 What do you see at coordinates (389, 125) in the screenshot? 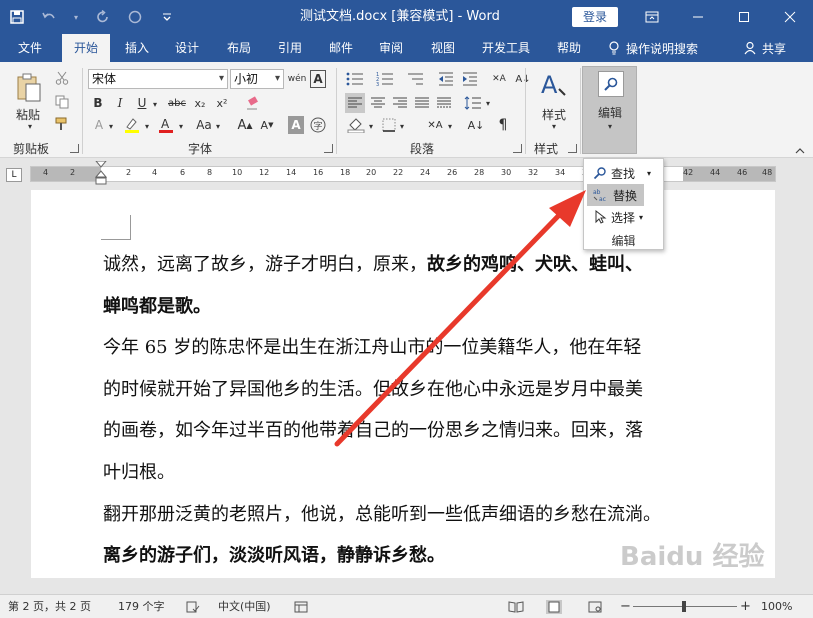
I see `borders-icon` at bounding box center [389, 125].